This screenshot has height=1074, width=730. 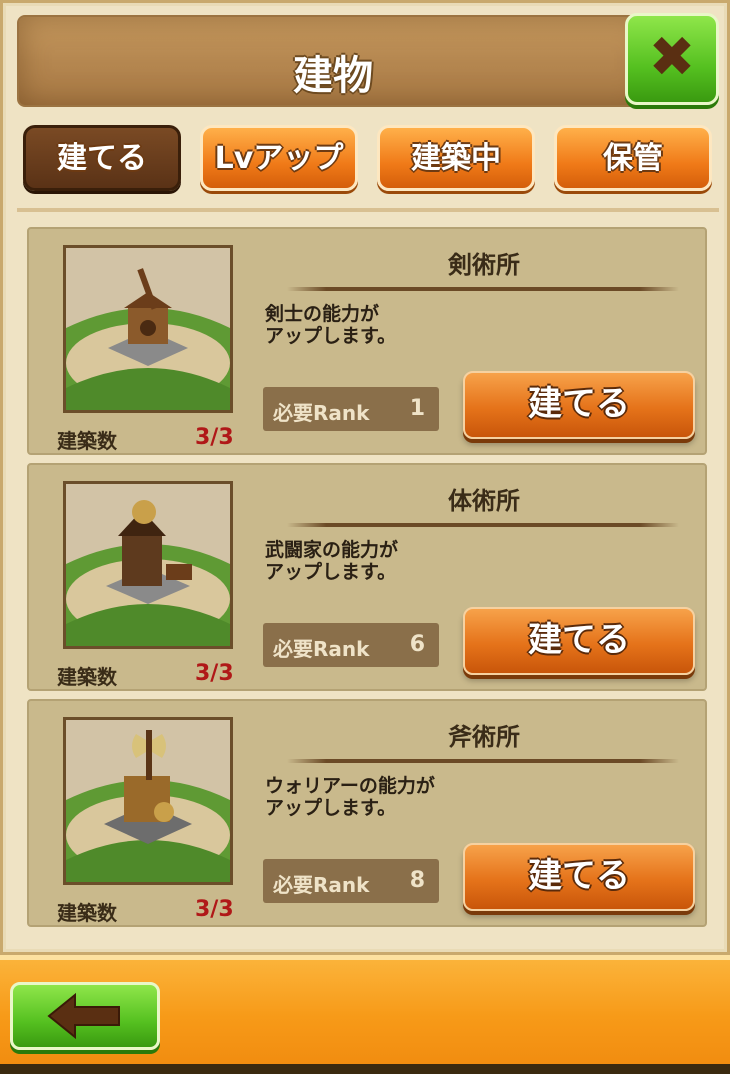 What do you see at coordinates (417, 880) in the screenshot?
I see `required-rank-value: 8` at bounding box center [417, 880].